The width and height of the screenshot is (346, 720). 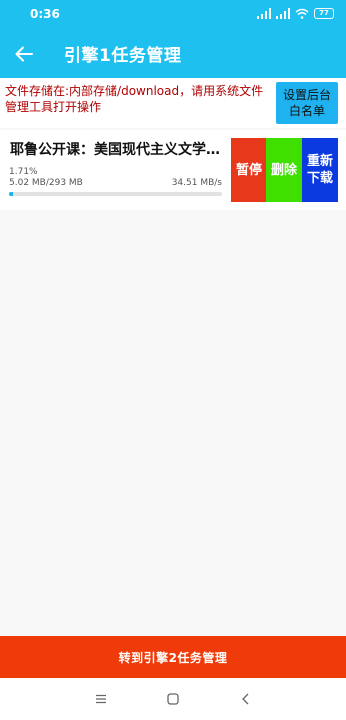 I want to click on page-title: 引擎1任务管理, so click(x=123, y=56).